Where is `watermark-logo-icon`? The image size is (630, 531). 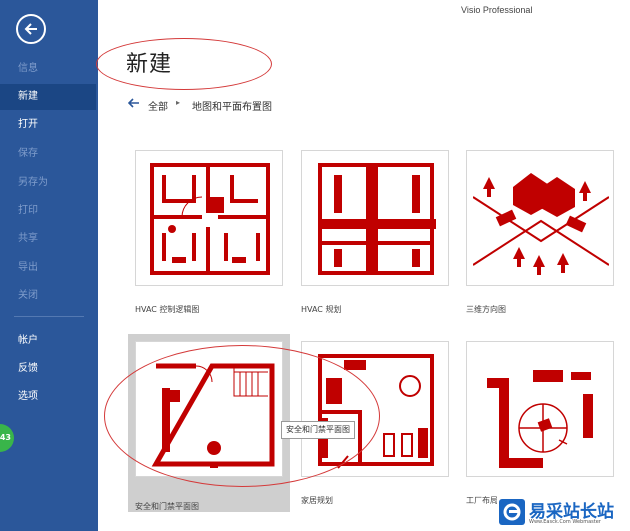
watermark-logo-icon is located at coordinates (512, 512).